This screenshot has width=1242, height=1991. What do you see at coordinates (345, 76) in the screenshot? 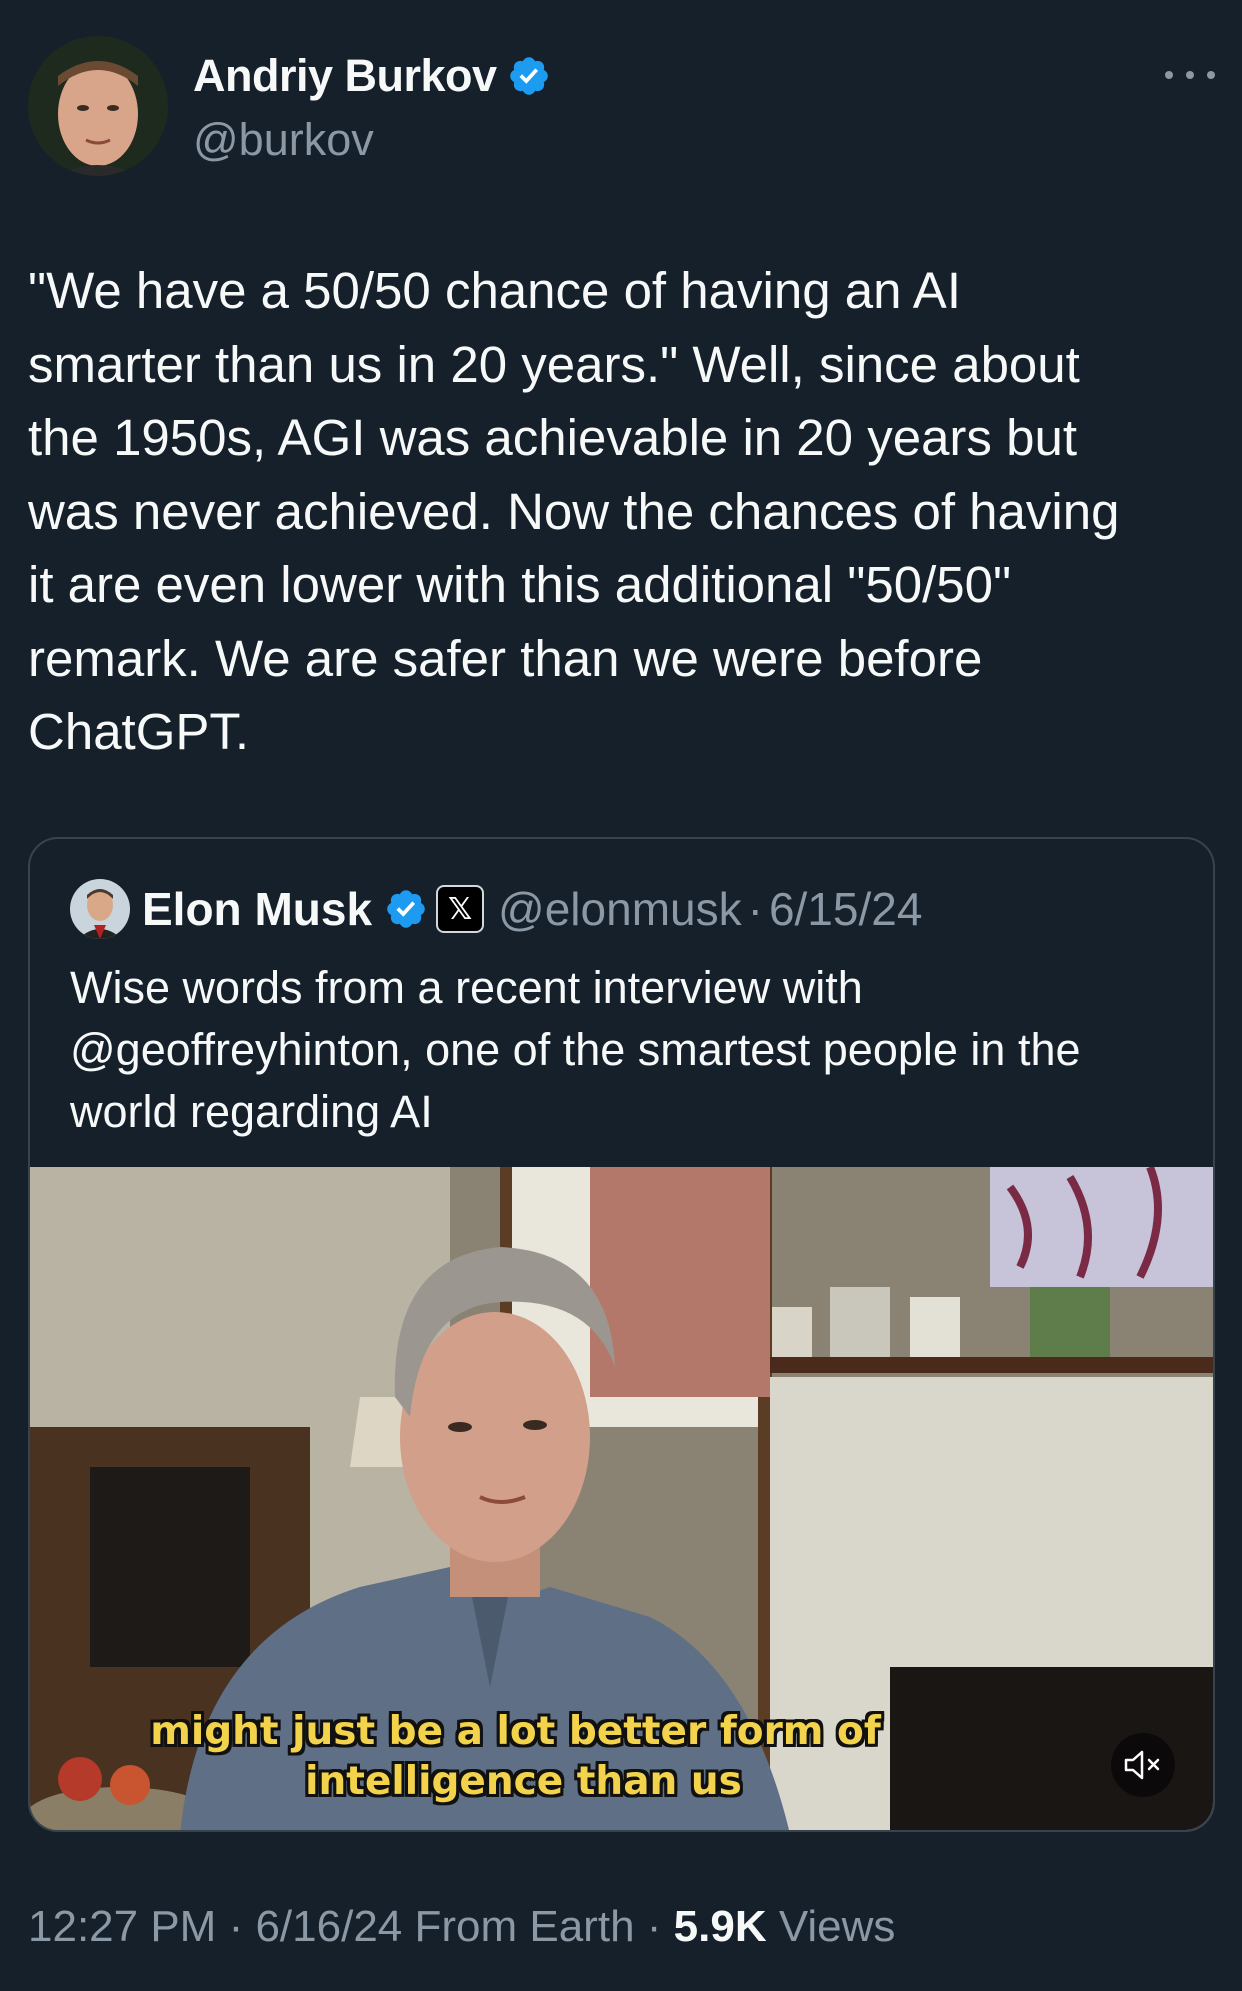
I see `author-display-name: Andriy Burkov` at bounding box center [345, 76].